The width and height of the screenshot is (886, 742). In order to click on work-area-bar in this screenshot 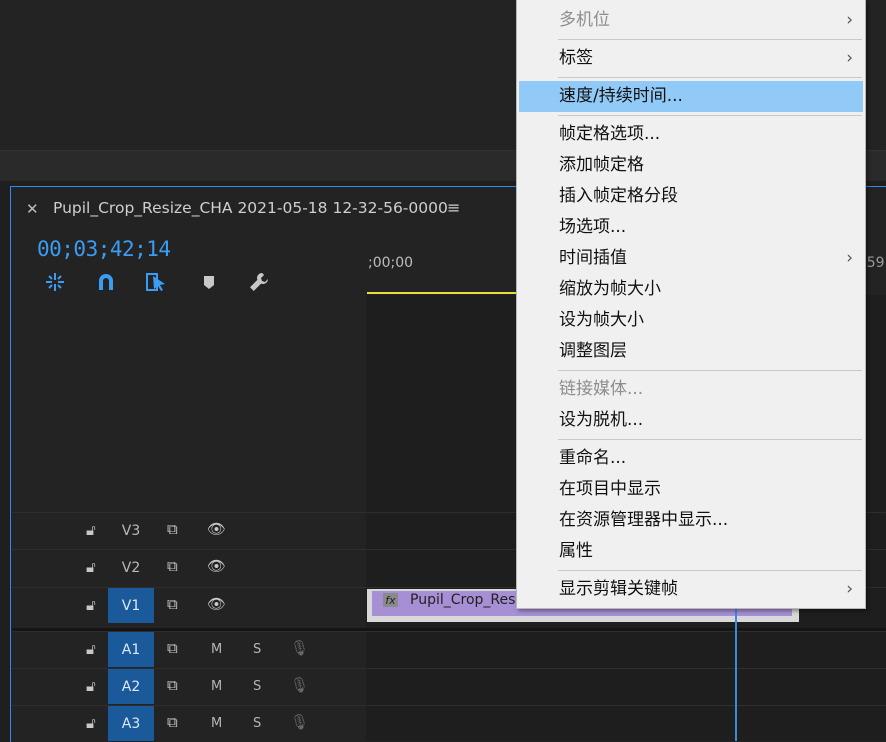, I will do `click(447, 293)`.